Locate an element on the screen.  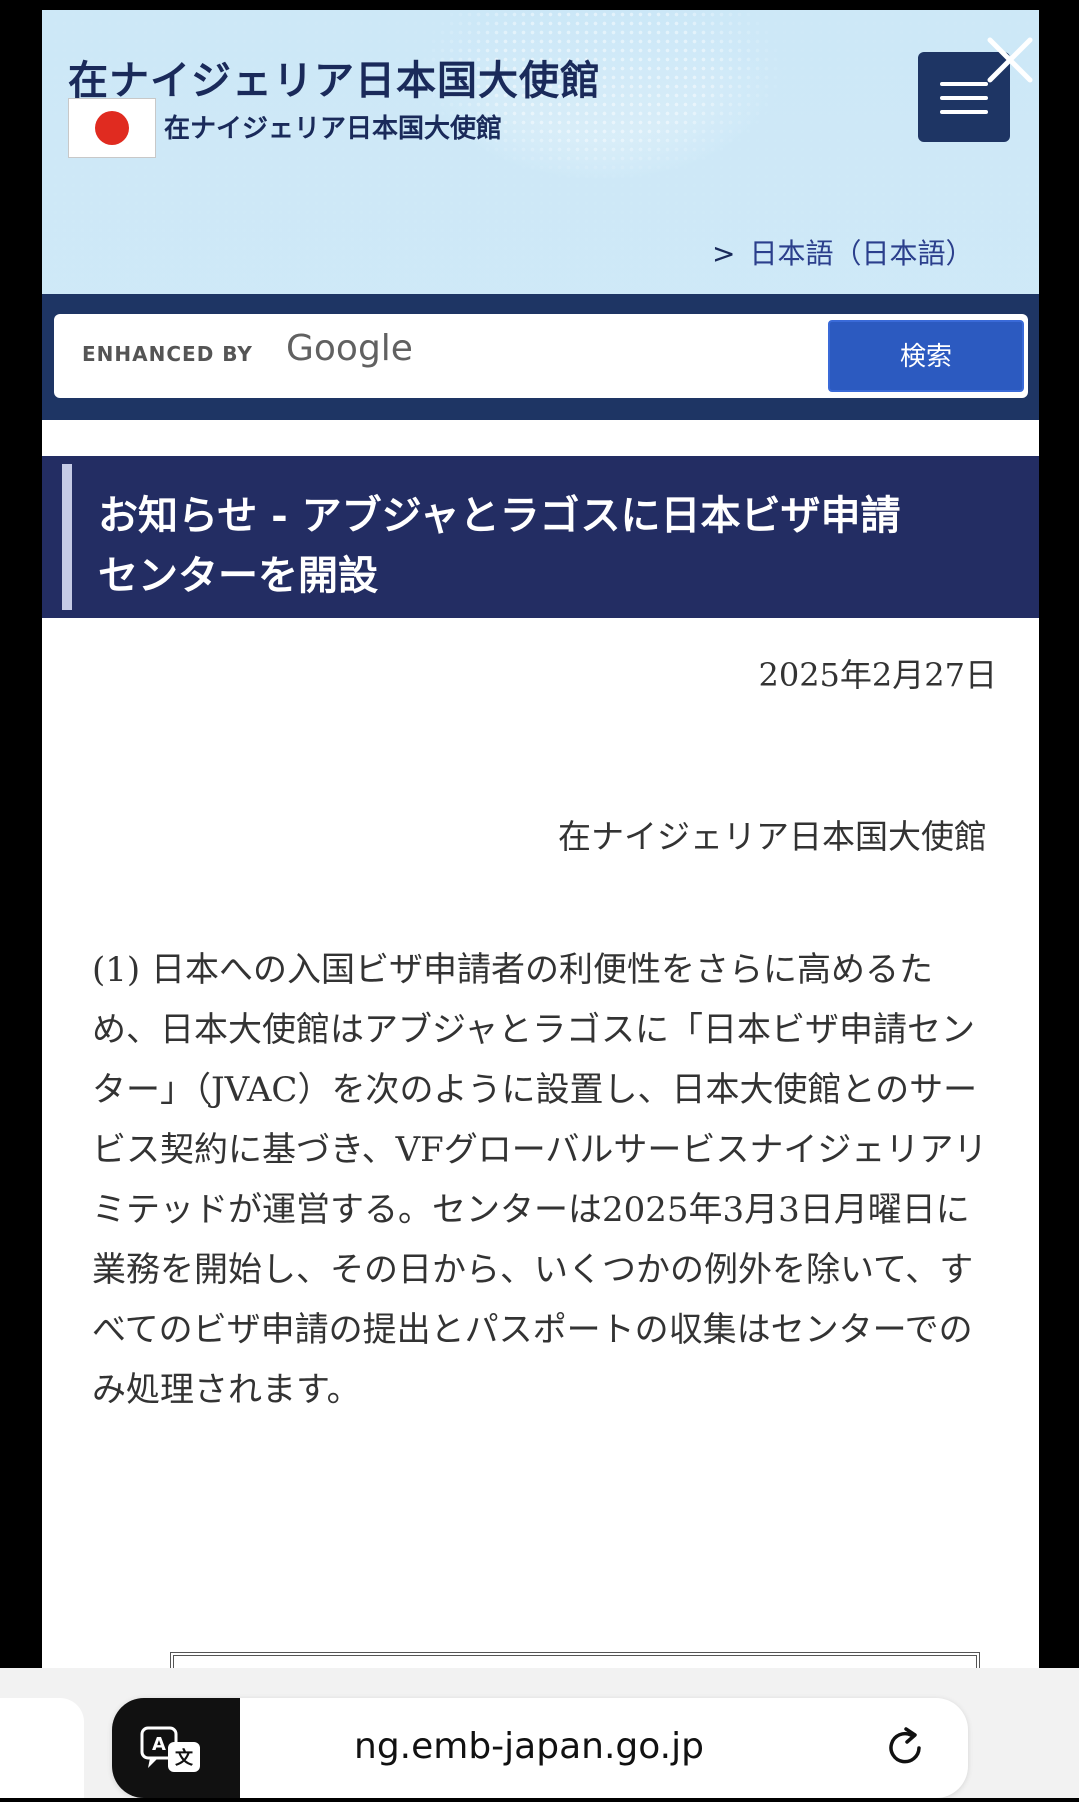
site-subtitle: 在ナイジェリア日本国大使館 is located at coordinates (333, 126).